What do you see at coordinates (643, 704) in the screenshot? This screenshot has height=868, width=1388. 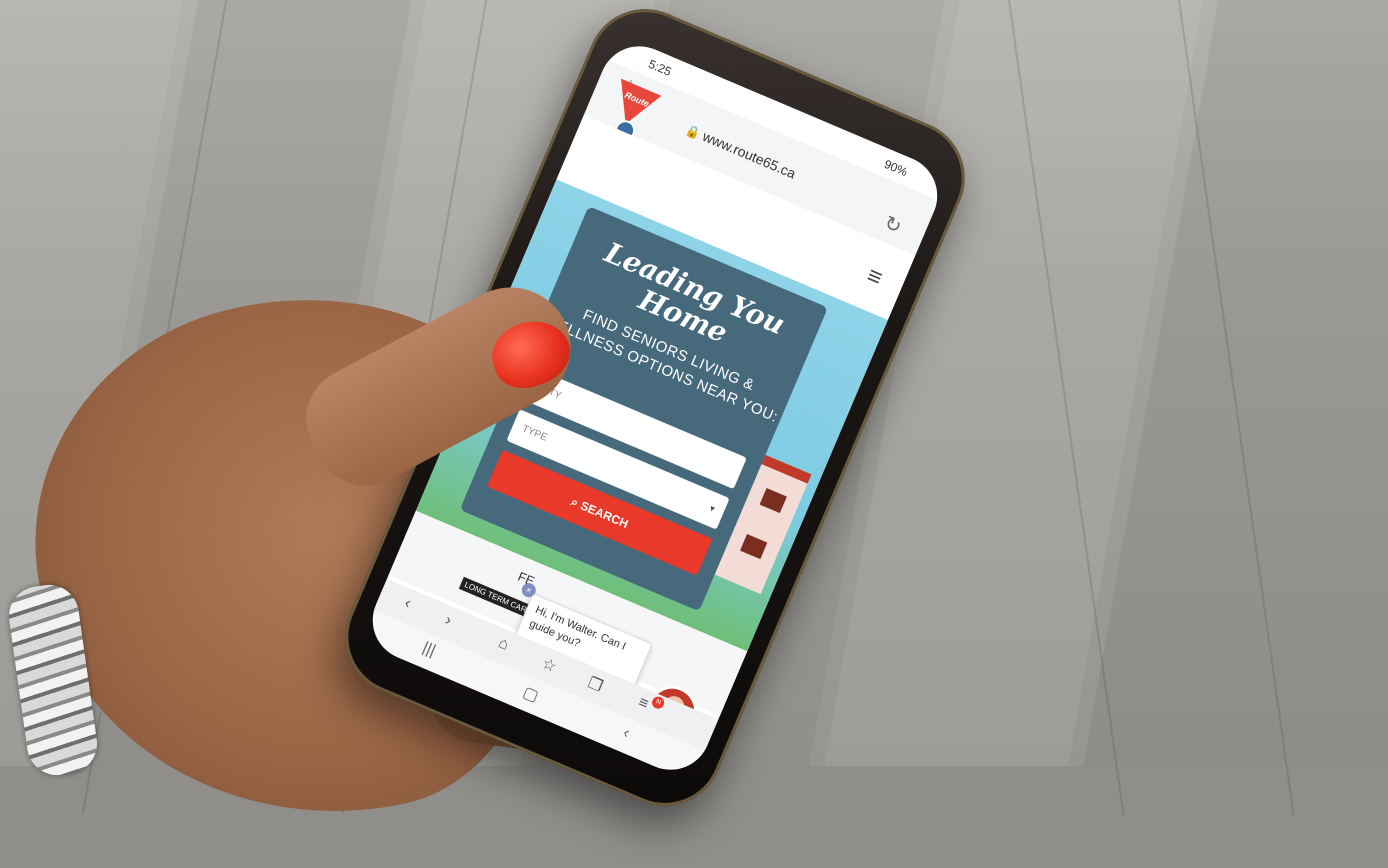 I see `browser-menu-icon: ≡` at bounding box center [643, 704].